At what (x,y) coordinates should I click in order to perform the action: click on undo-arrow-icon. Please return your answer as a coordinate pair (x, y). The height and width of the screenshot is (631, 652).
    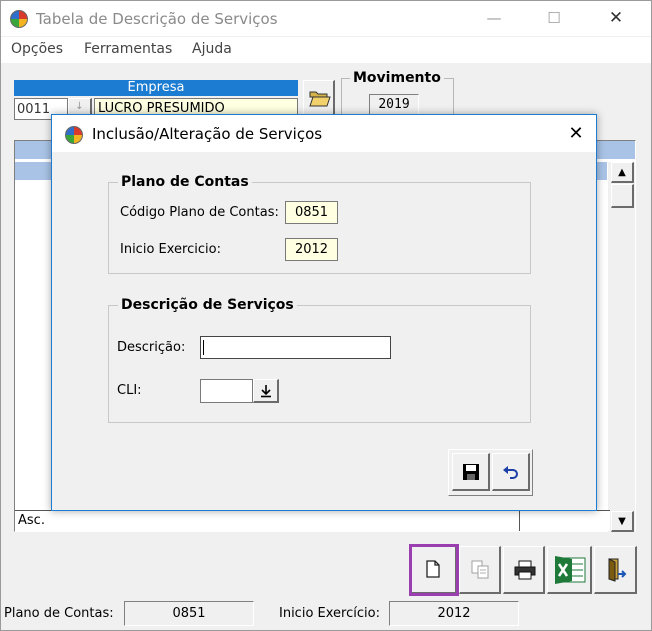
    Looking at the image, I should click on (510, 472).